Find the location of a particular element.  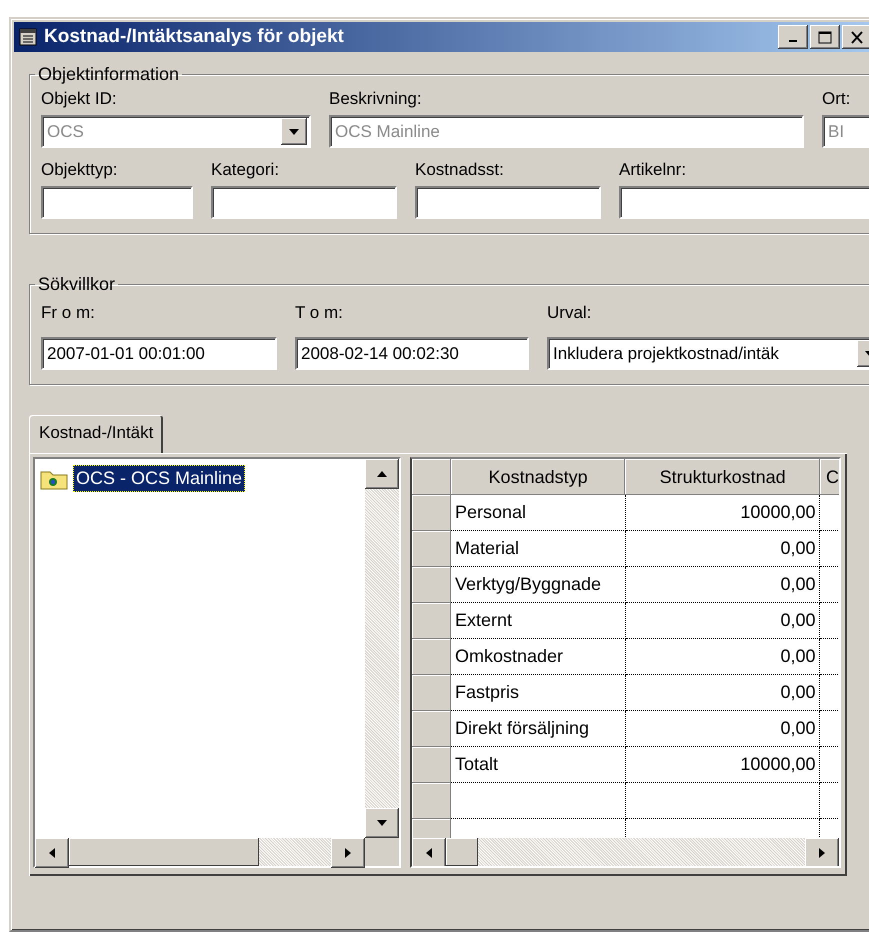

combo-box: Inkludera projektkostnad/intäk is located at coordinates (708, 353).